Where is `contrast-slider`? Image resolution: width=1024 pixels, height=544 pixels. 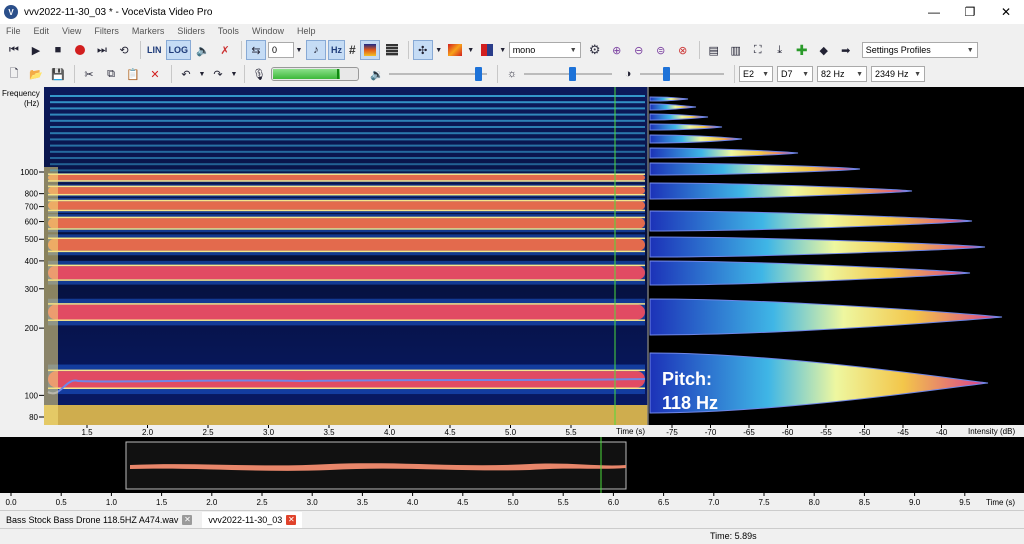 contrast-slider is located at coordinates (682, 74).